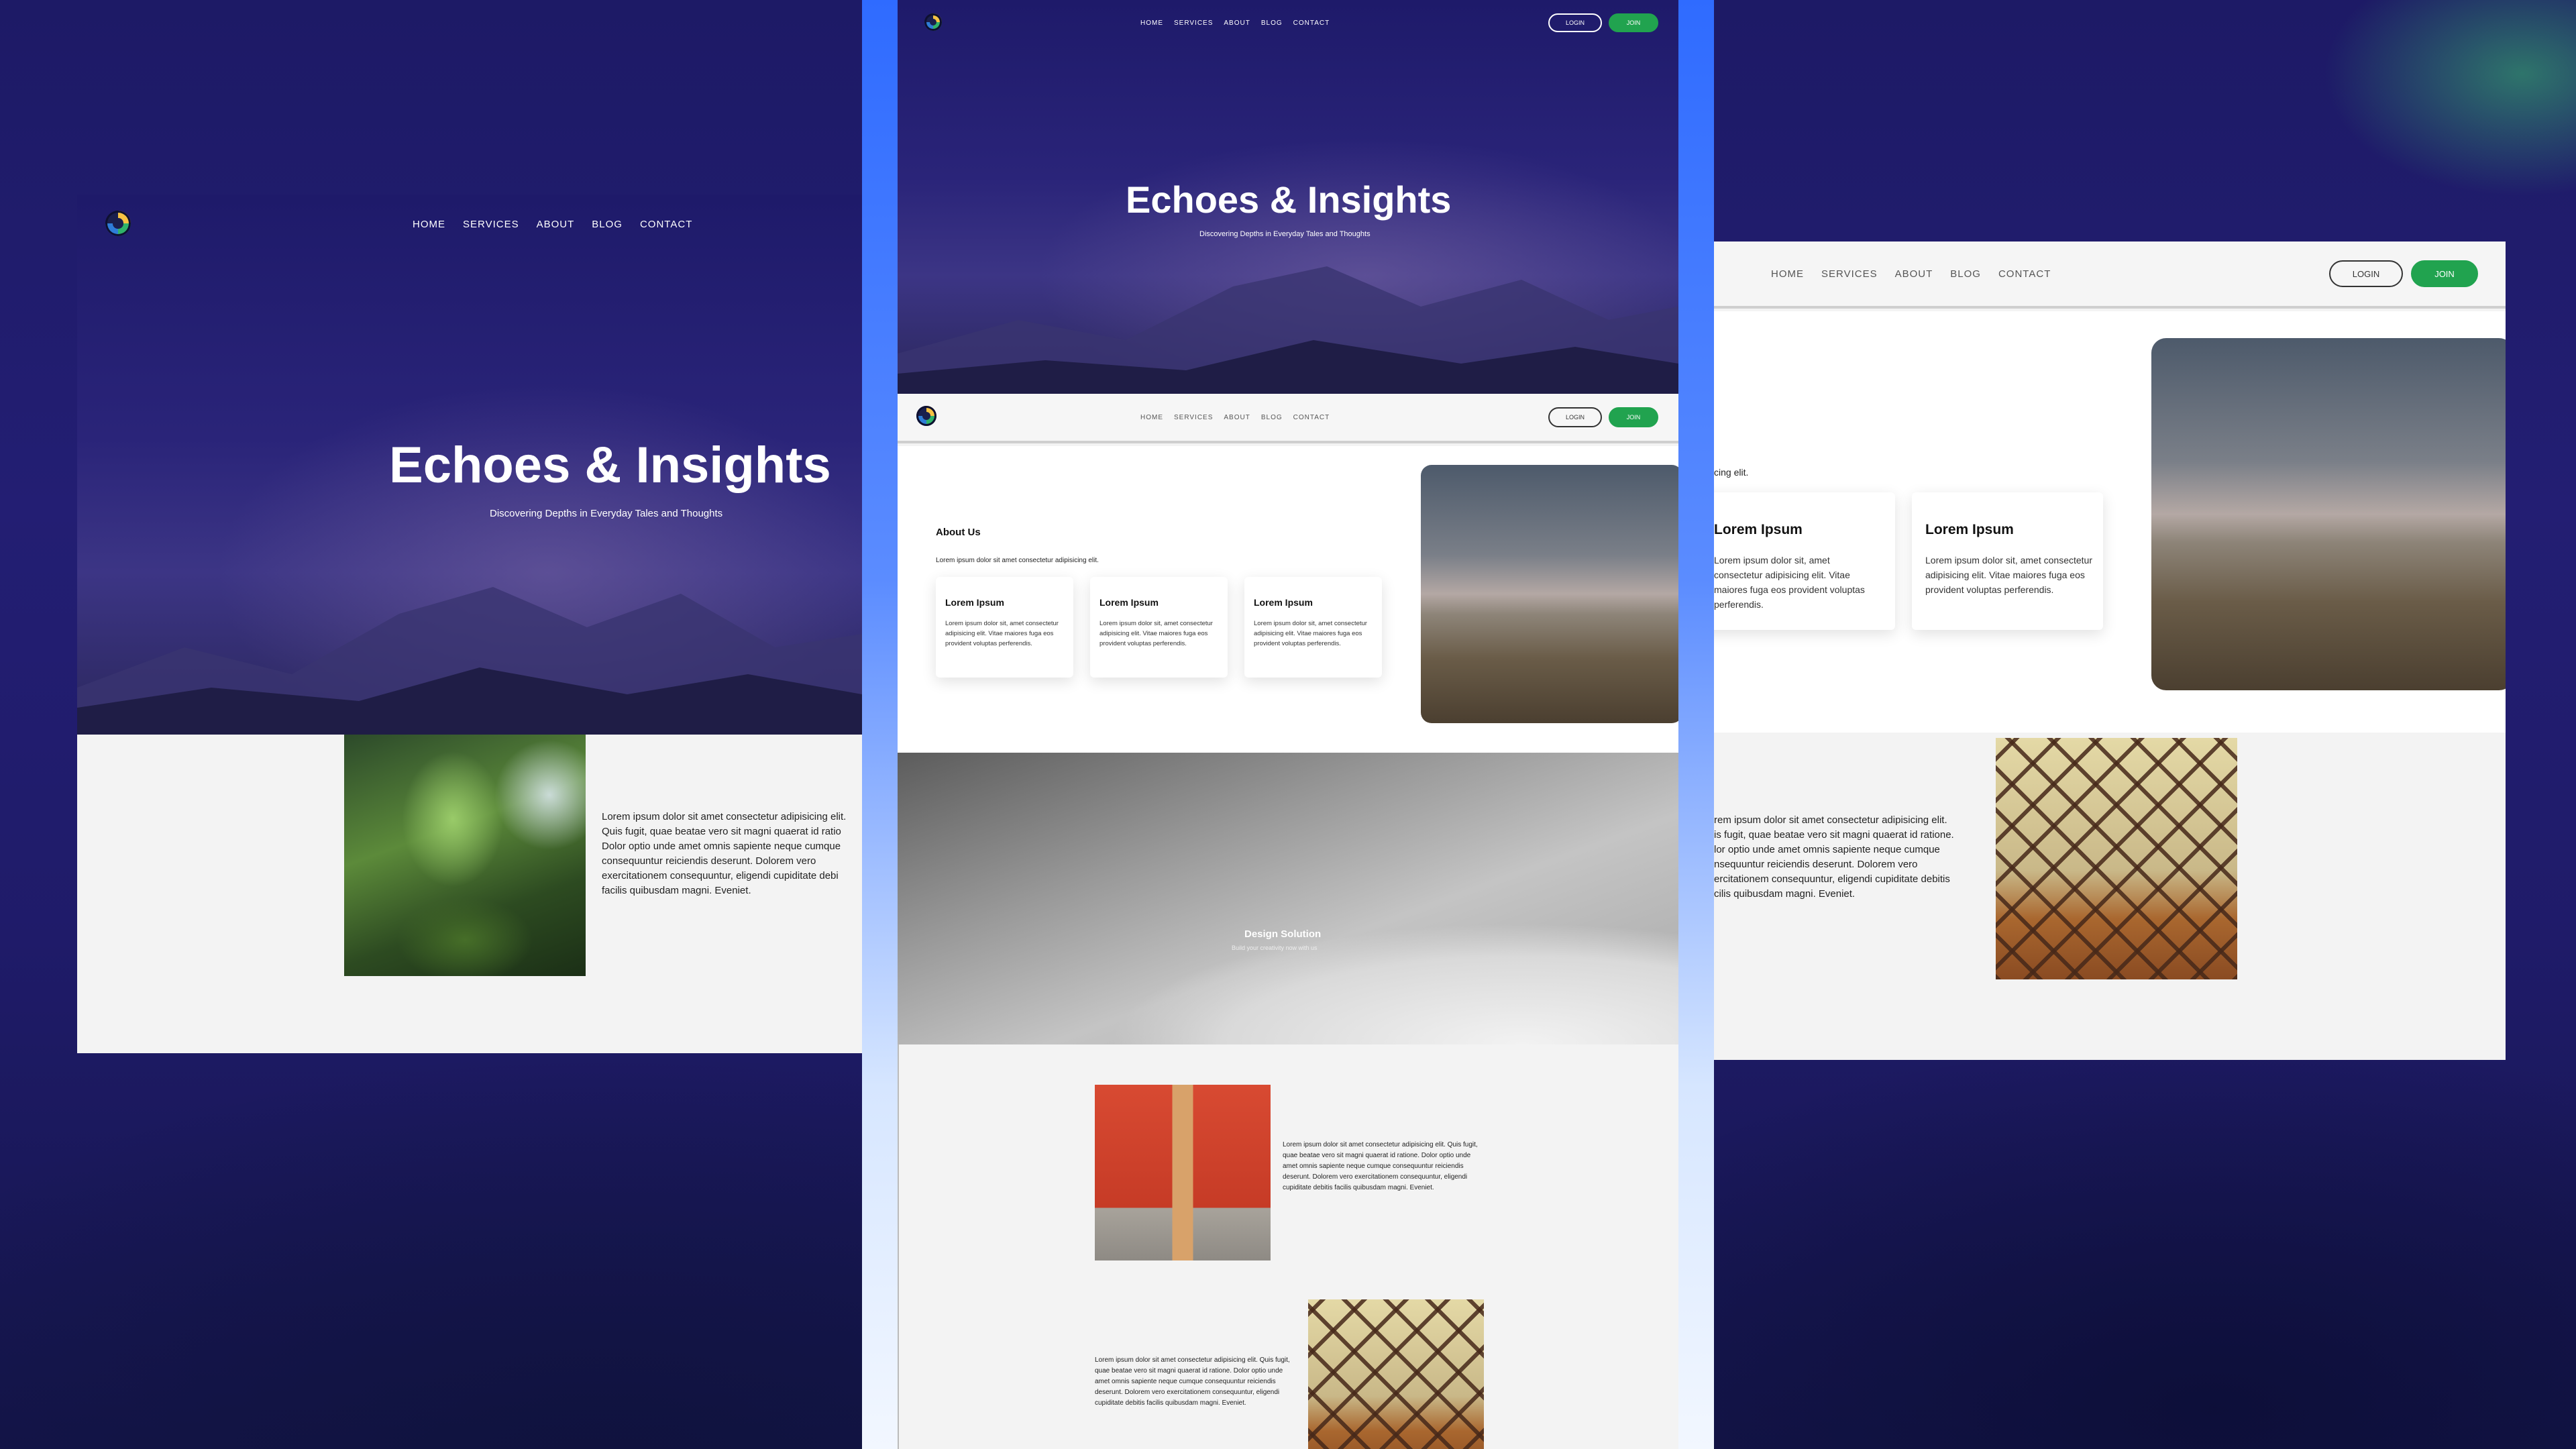  I want to click on design-title: Design Solution, so click(1283, 934).